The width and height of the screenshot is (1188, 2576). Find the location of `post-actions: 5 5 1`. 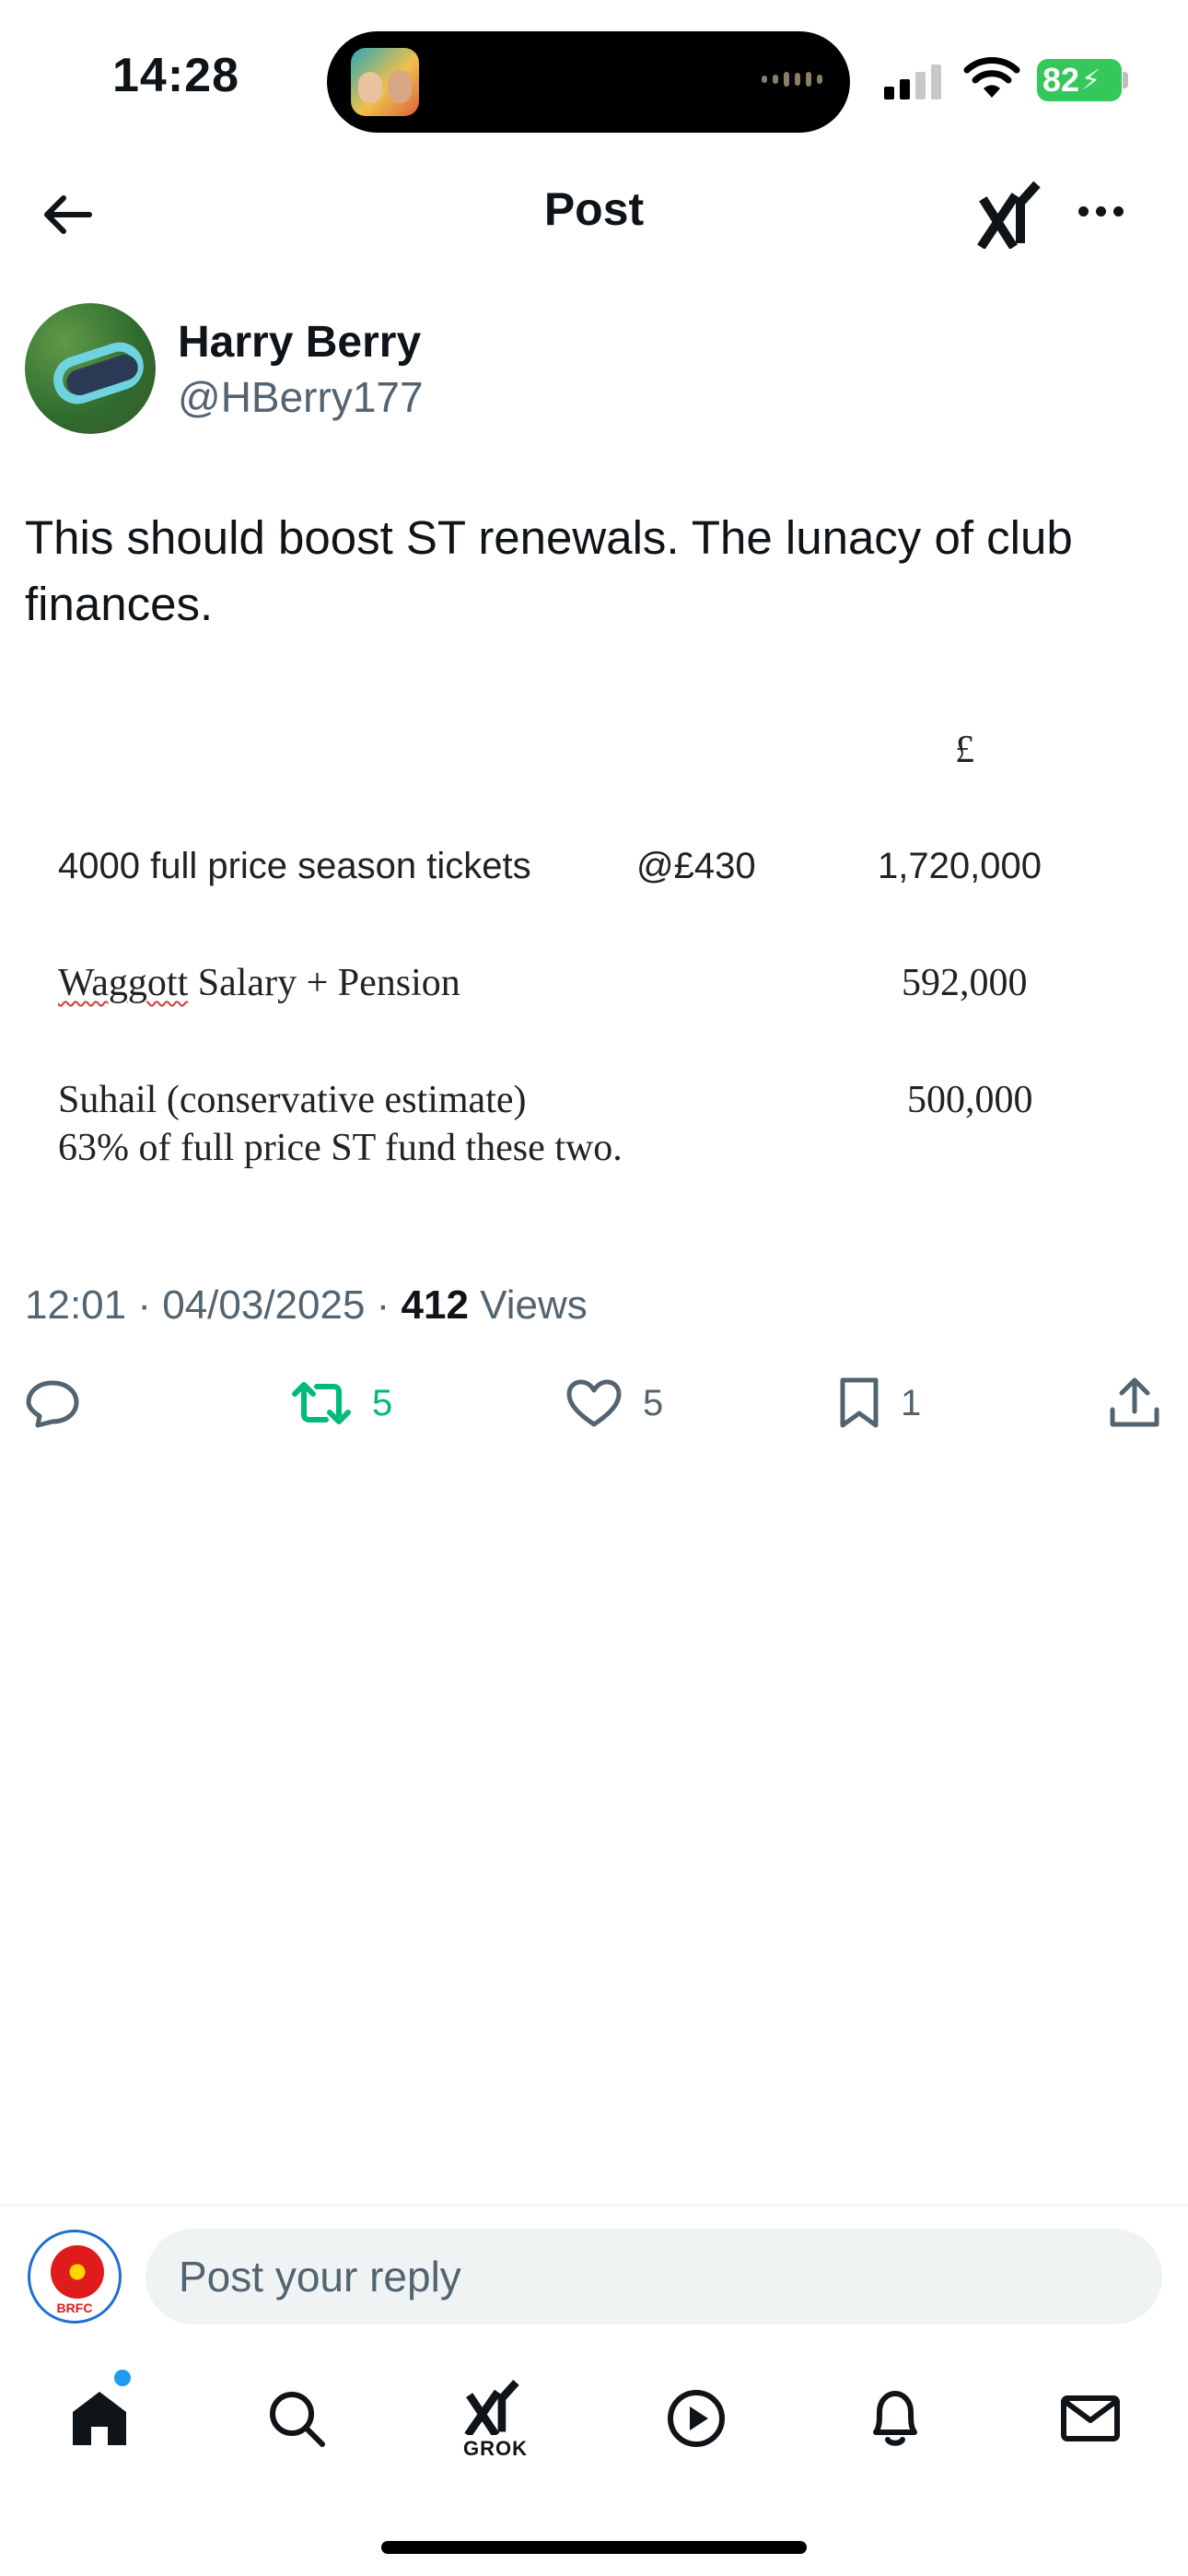

post-actions: 5 5 1 is located at coordinates (594, 1403).